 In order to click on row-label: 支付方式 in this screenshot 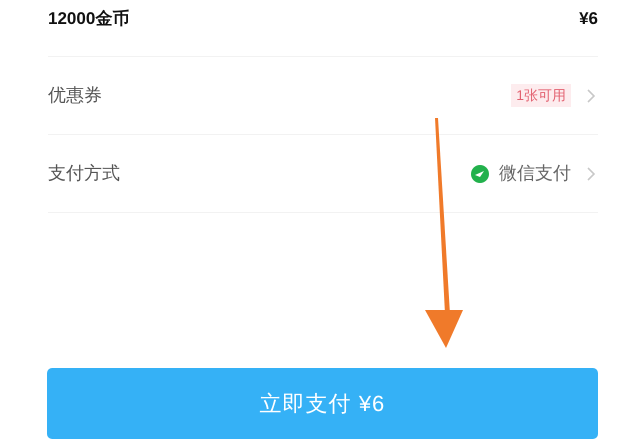, I will do `click(84, 173)`.